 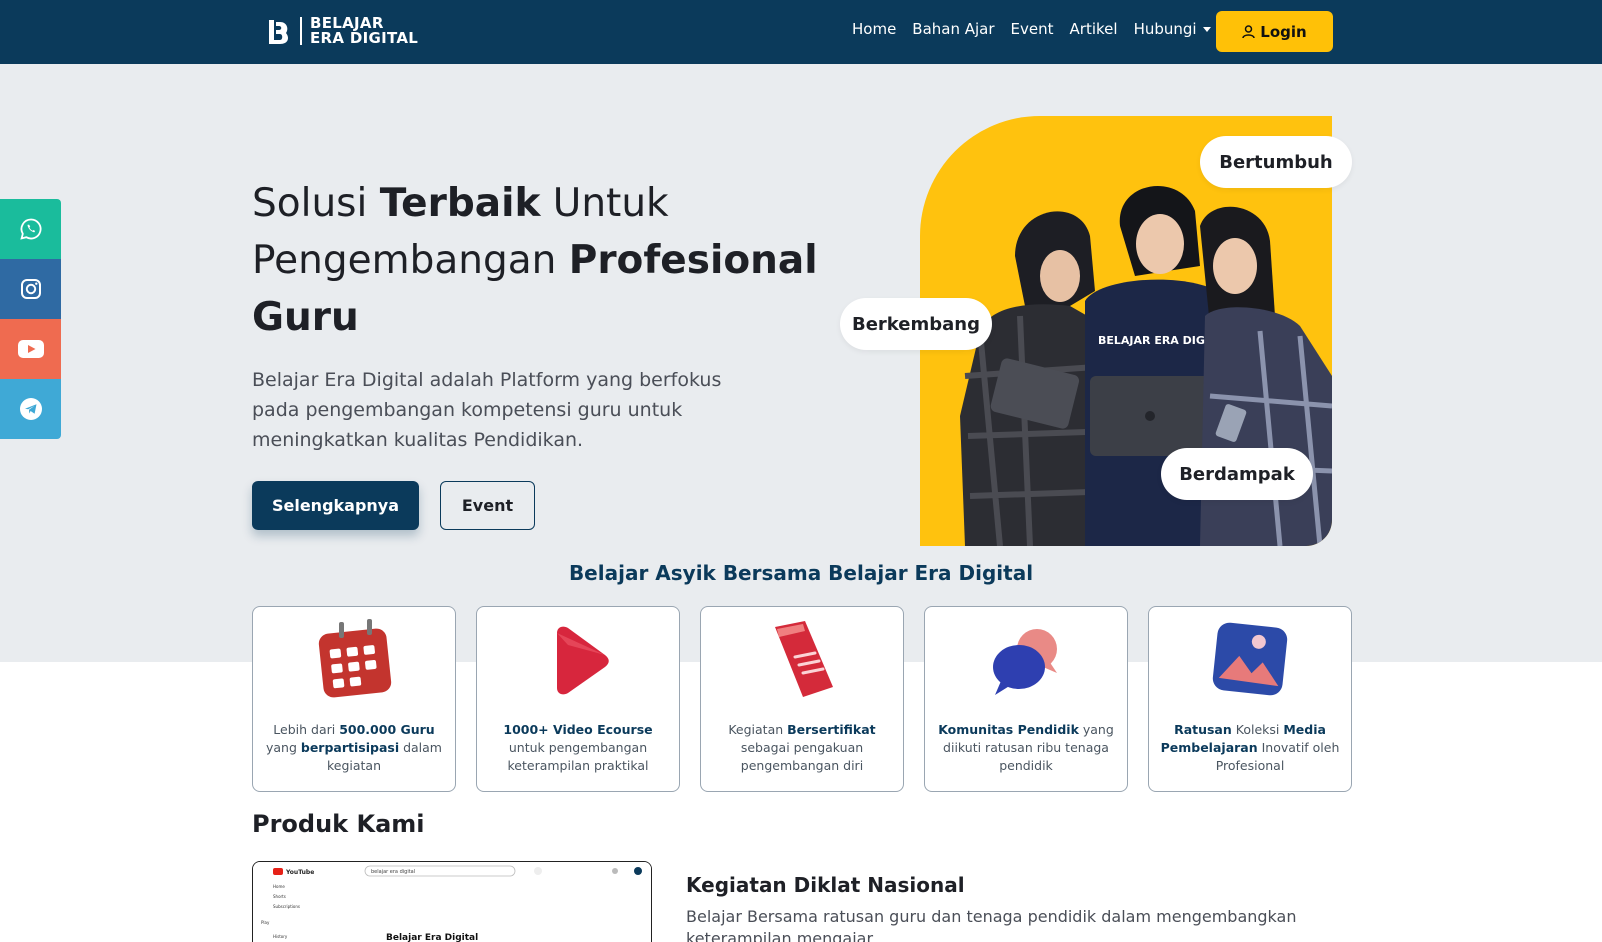 What do you see at coordinates (410, 260) in the screenshot?
I see `hero-heading-part: Pengembangan` at bounding box center [410, 260].